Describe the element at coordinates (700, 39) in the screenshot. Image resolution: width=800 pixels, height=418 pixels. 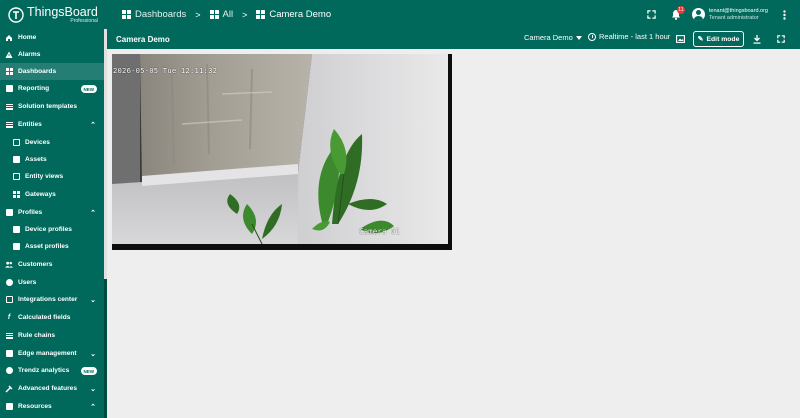
I see `pencil-icon: ✎` at that location.